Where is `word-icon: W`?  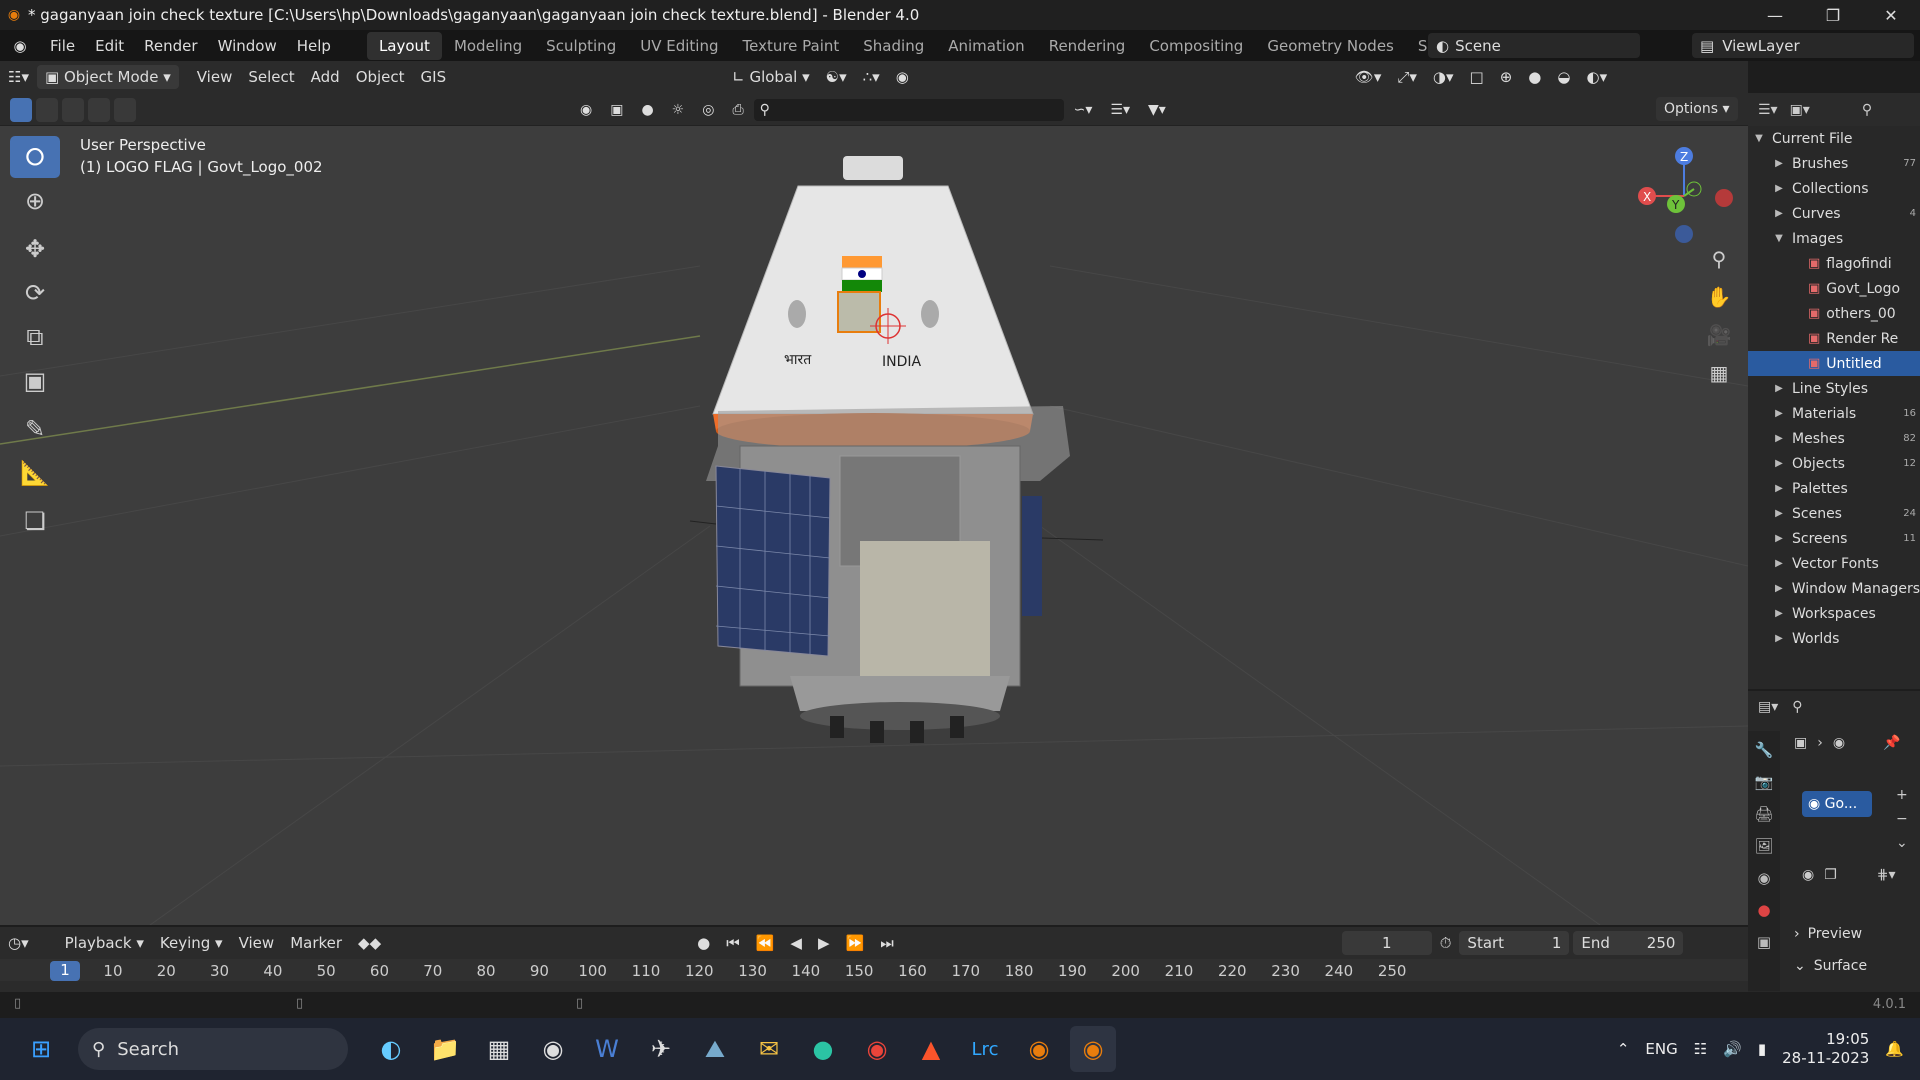
word-icon: W is located at coordinates (607, 1049).